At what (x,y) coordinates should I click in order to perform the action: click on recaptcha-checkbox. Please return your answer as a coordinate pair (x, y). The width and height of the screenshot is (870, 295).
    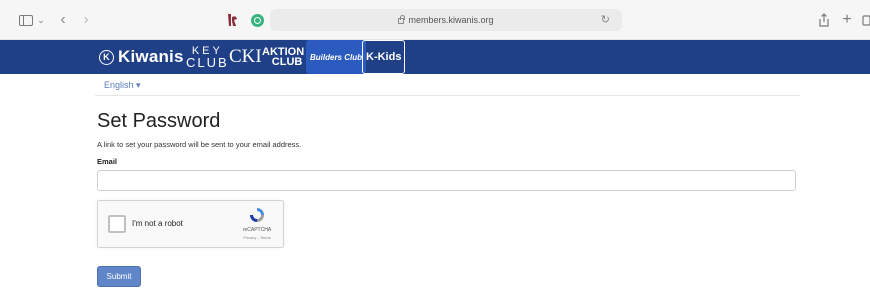
    Looking at the image, I should click on (117, 224).